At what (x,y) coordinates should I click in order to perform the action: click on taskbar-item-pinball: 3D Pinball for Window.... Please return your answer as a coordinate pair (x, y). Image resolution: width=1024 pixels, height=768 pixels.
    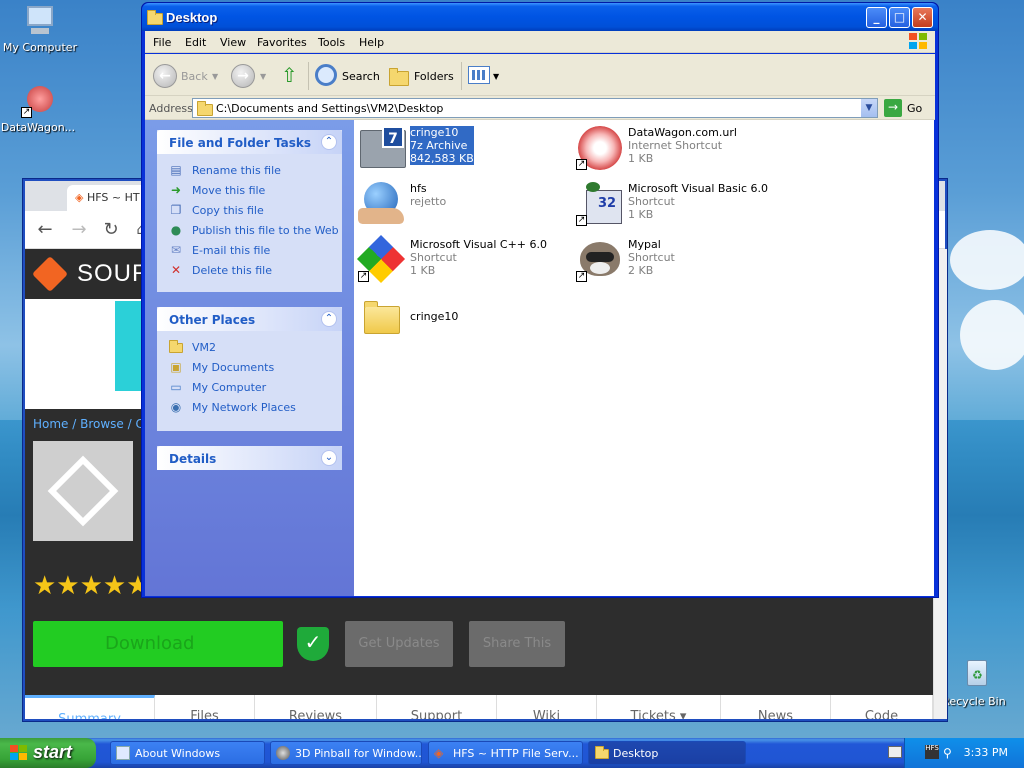
    Looking at the image, I should click on (346, 753).